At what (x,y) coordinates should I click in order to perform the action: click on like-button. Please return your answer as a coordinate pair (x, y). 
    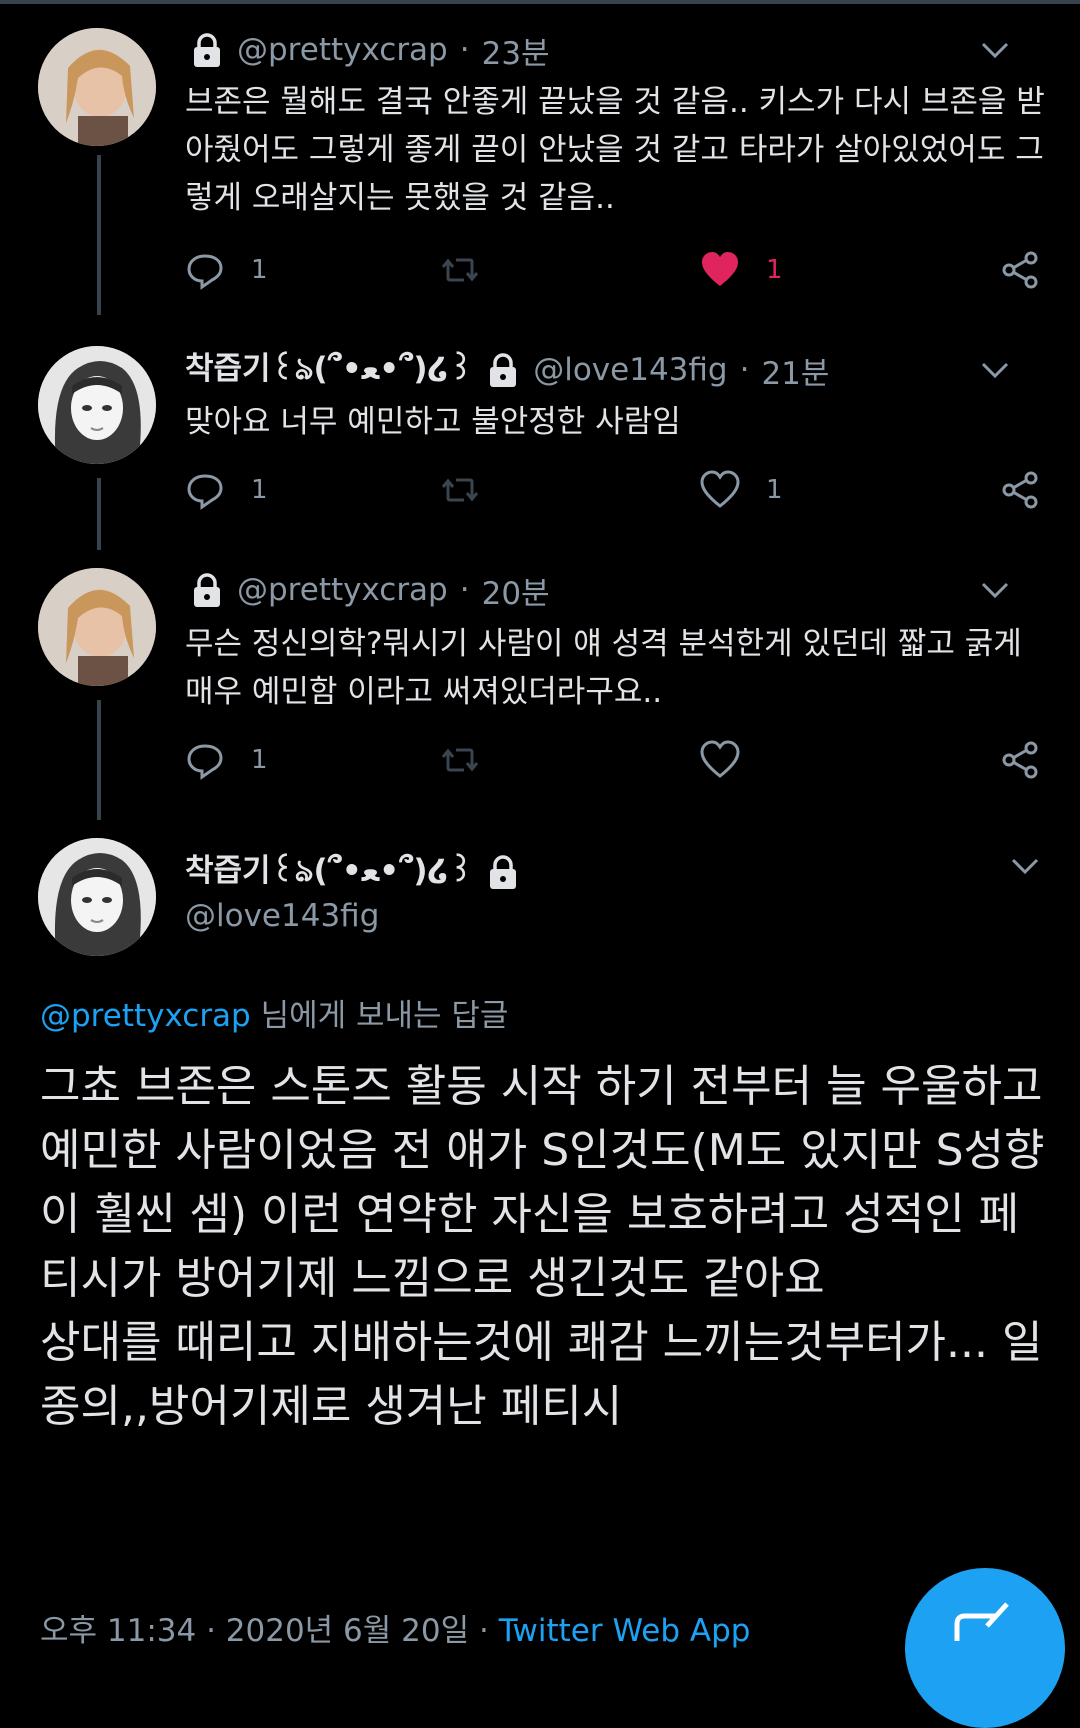
    Looking at the image, I should click on (720, 760).